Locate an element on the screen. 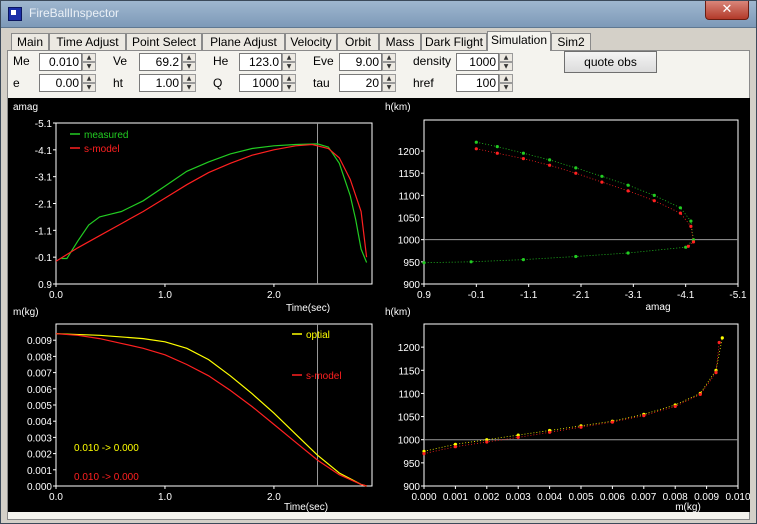 This screenshot has width=757, height=524. q-spinner: ▲ ▼ is located at coordinates (289, 83).